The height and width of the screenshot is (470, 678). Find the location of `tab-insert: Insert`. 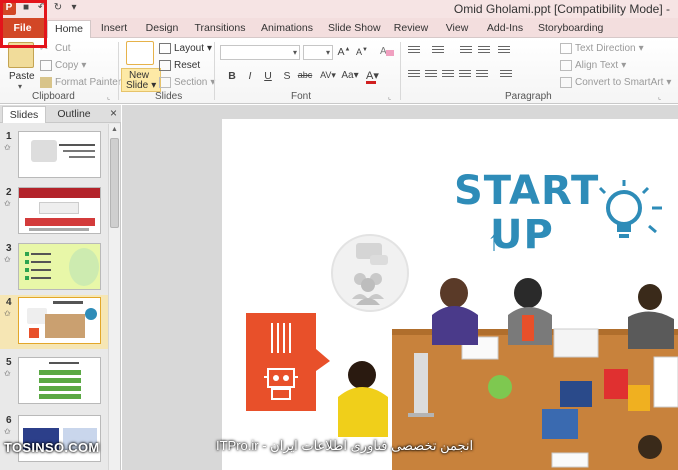

tab-insert: Insert is located at coordinates (114, 29).